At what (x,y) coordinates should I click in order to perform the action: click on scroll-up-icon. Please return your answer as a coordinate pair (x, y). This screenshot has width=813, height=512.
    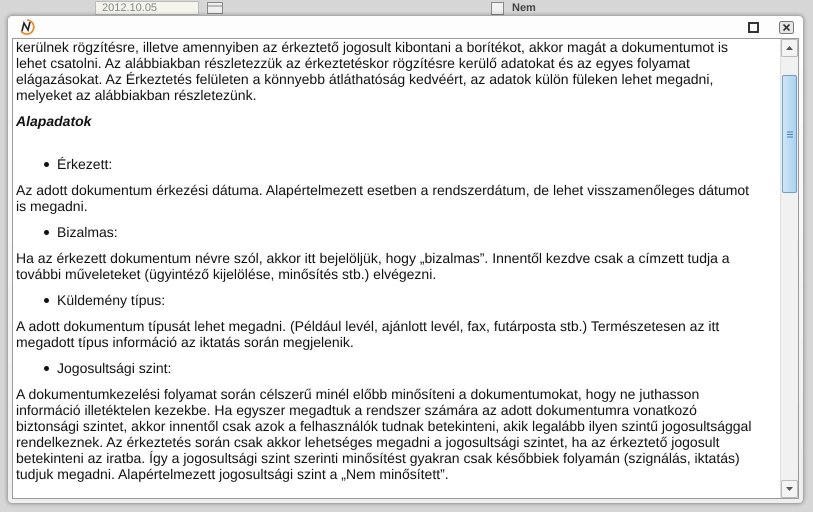
    Looking at the image, I should click on (789, 48).